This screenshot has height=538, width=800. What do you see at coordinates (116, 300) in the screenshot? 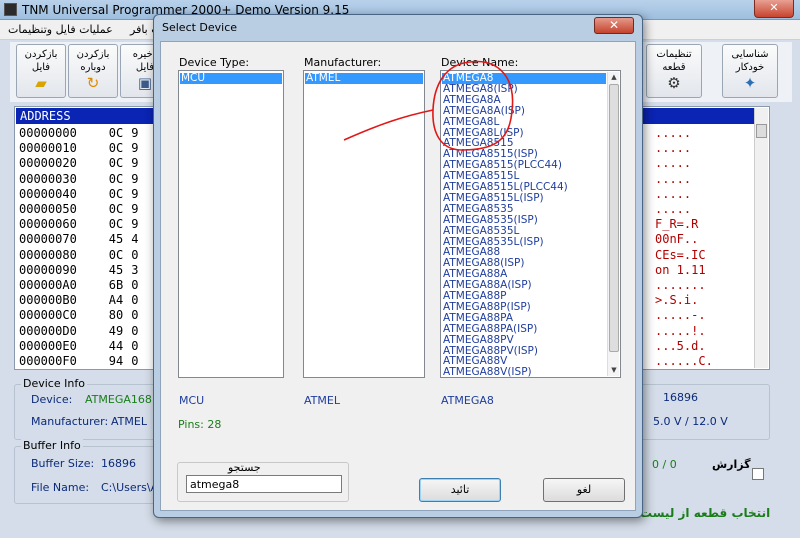
I see `hex-byte: A4` at bounding box center [116, 300].